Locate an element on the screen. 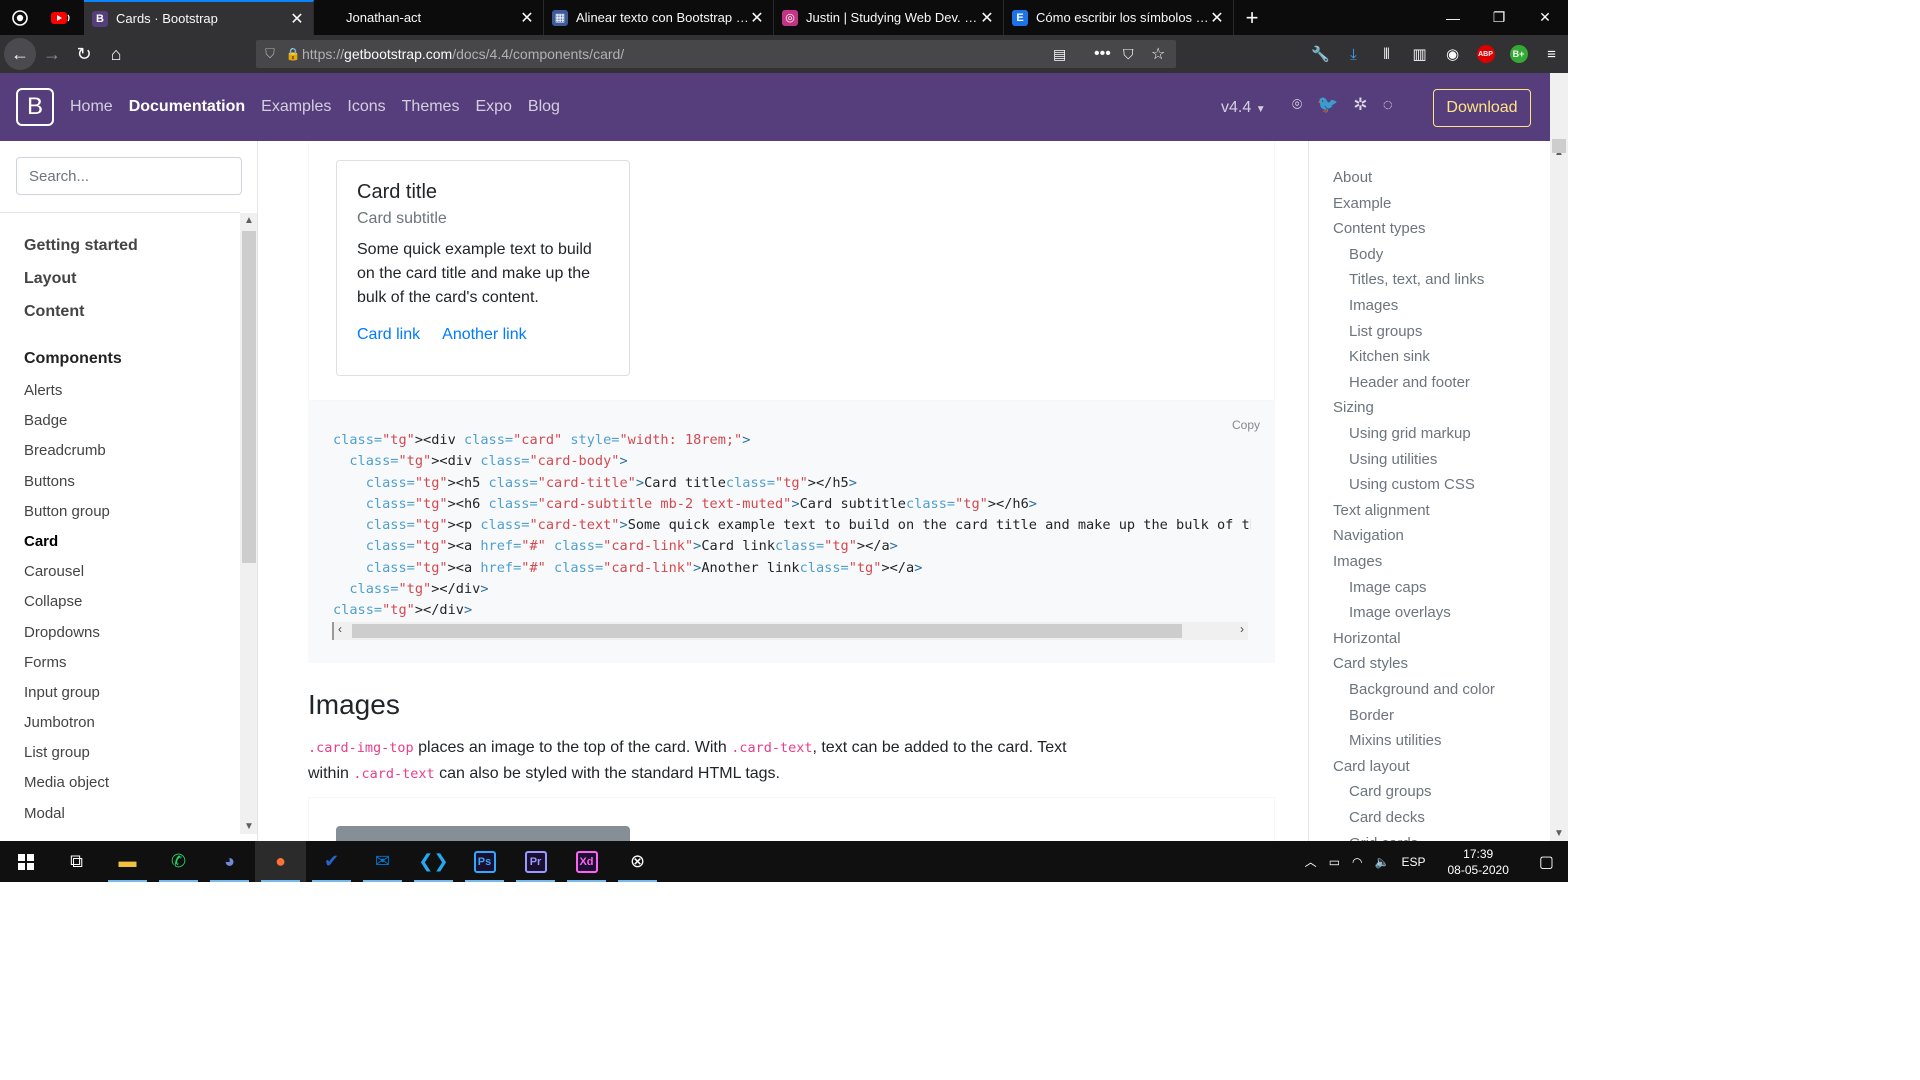 Image resolution: width=1920 pixels, height=1080 pixels. nav-link-themes: Themes is located at coordinates (431, 107).